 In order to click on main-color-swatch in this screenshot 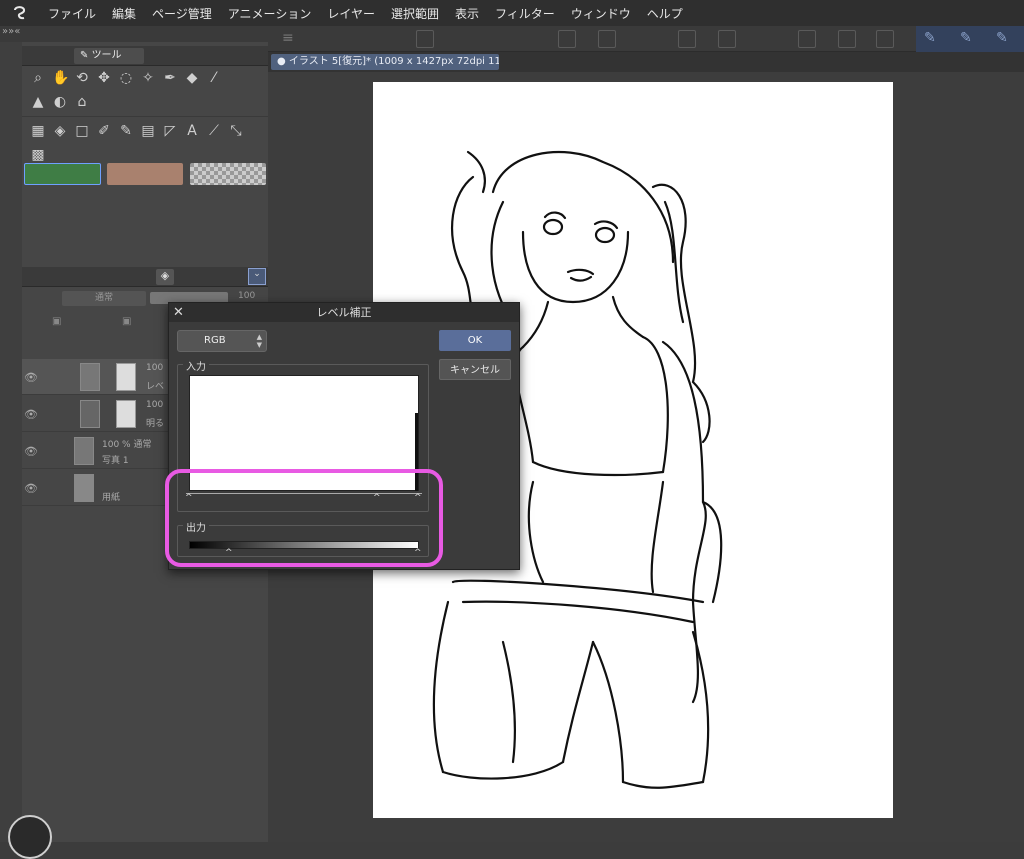, I will do `click(62, 174)`.